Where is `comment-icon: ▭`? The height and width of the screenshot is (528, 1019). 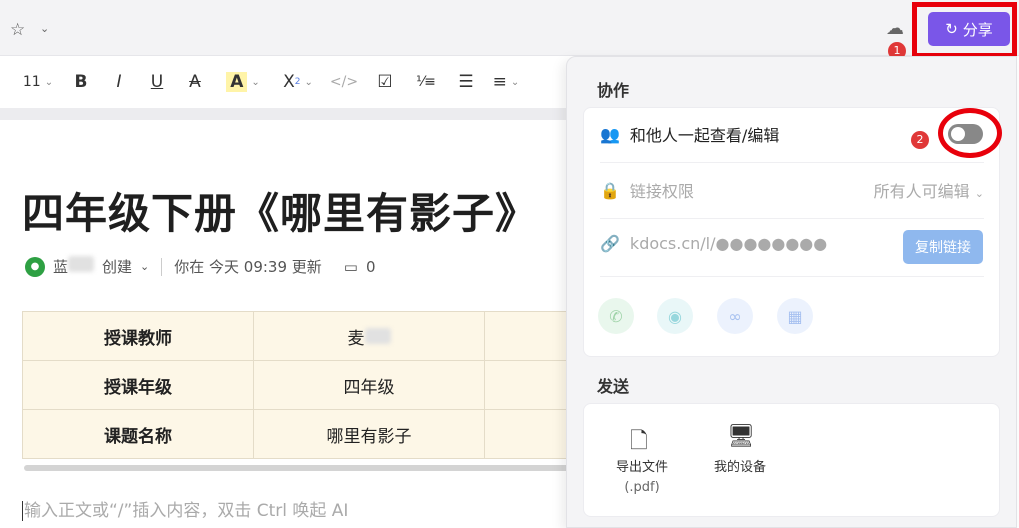 comment-icon: ▭ is located at coordinates (351, 267).